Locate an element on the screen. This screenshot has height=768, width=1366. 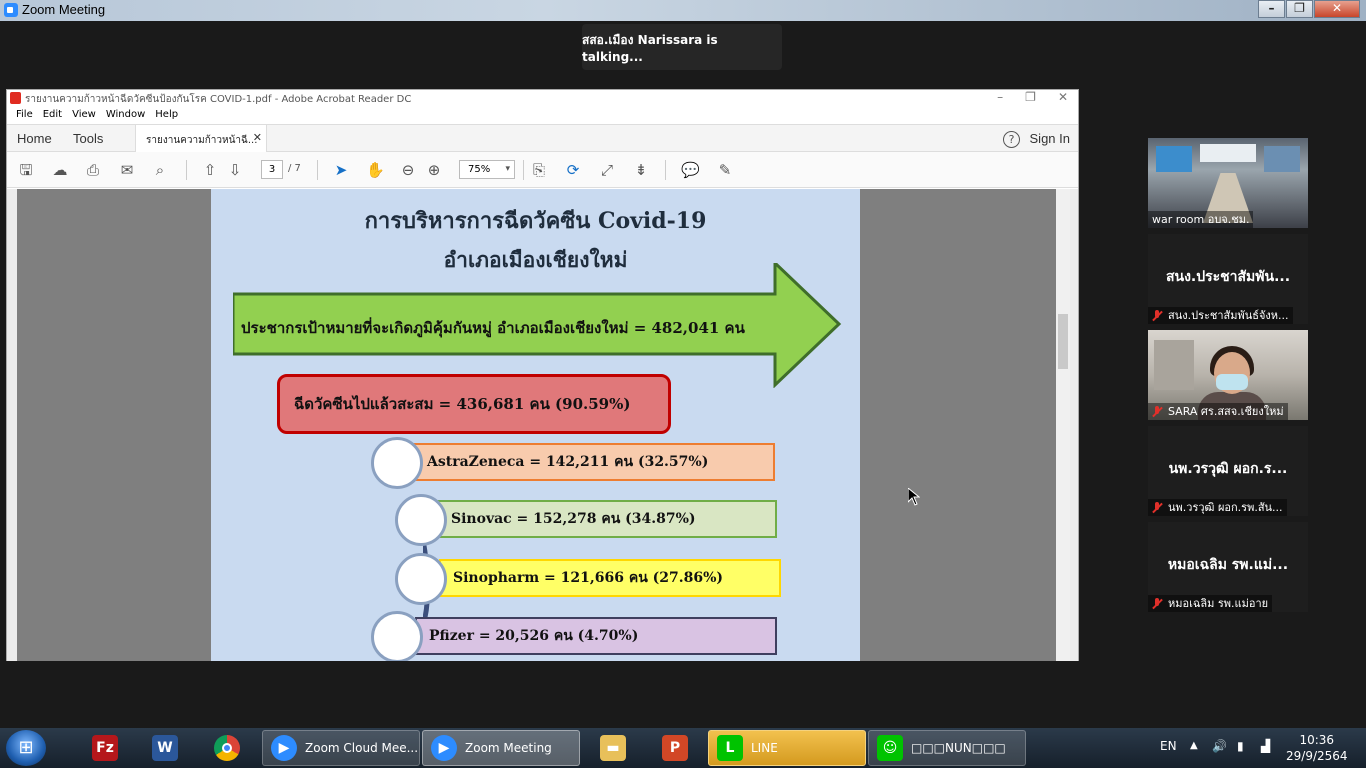
start-button: ⊞ is located at coordinates (26, 748).